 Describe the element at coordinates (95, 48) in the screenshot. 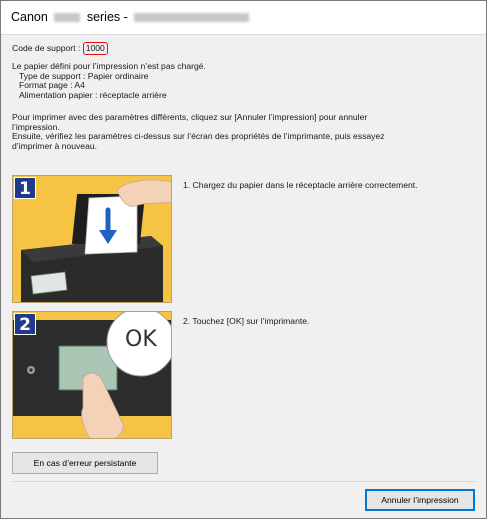

I see `support-code-value: 1000` at that location.